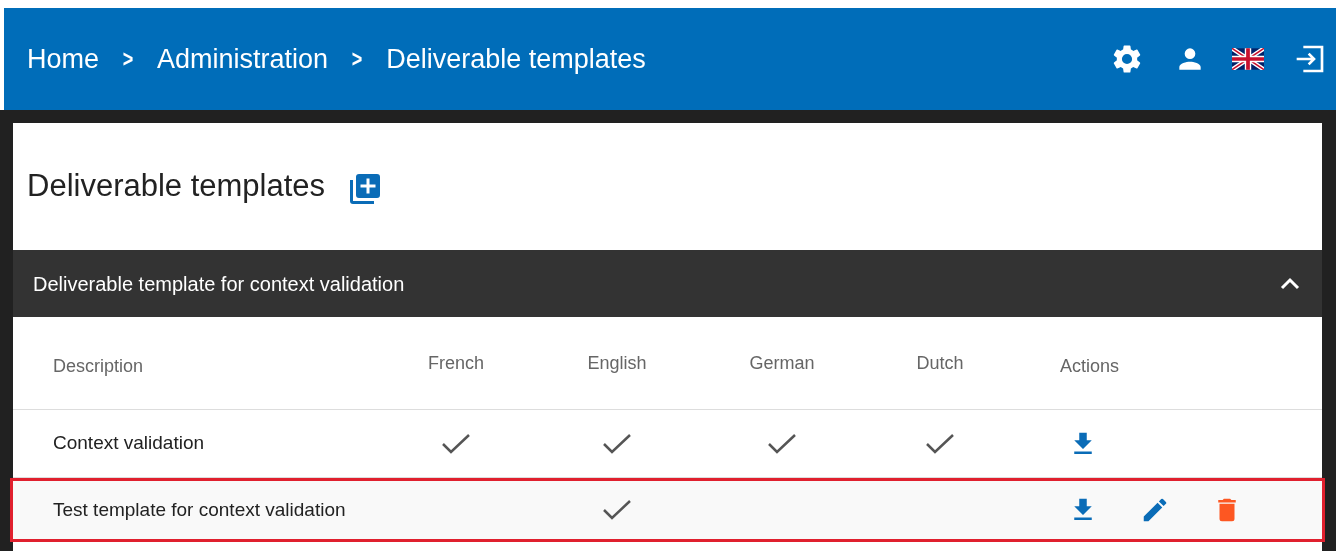 The height and width of the screenshot is (551, 1336). What do you see at coordinates (243, 59) in the screenshot?
I see `breadcrumb-link: Administration` at bounding box center [243, 59].